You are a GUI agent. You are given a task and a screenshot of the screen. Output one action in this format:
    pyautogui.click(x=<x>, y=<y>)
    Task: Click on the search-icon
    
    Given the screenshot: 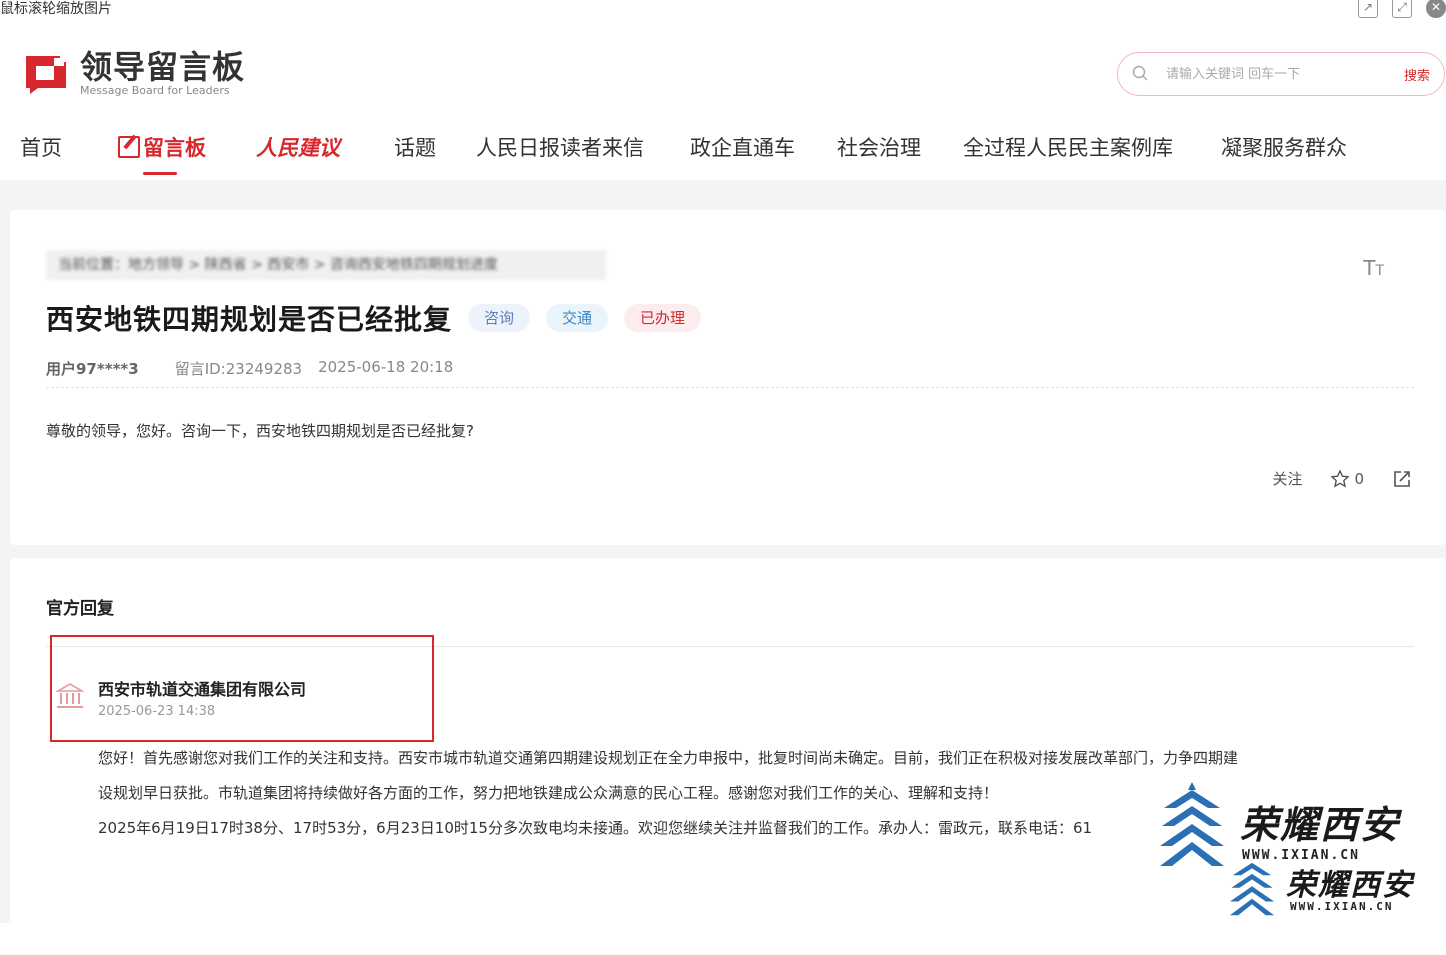 What is the action you would take?
    pyautogui.click(x=1140, y=73)
    